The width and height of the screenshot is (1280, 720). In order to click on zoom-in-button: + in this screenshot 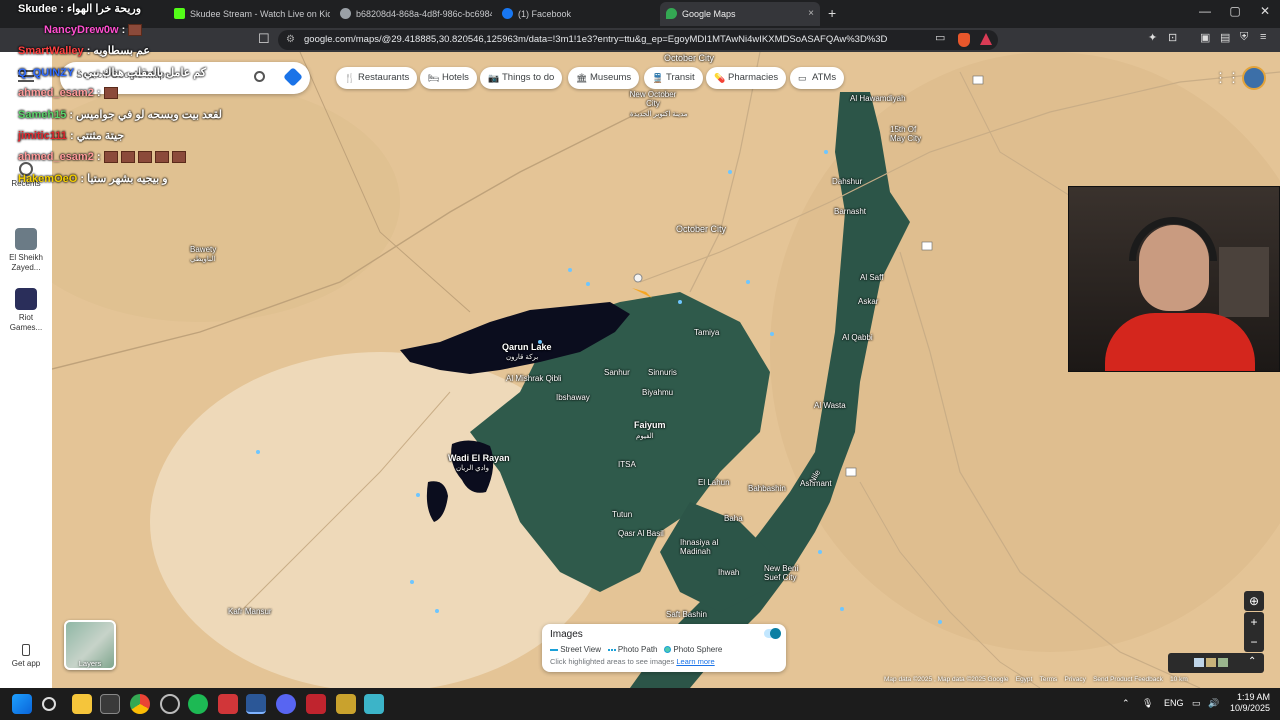, I will do `click(1254, 622)`.